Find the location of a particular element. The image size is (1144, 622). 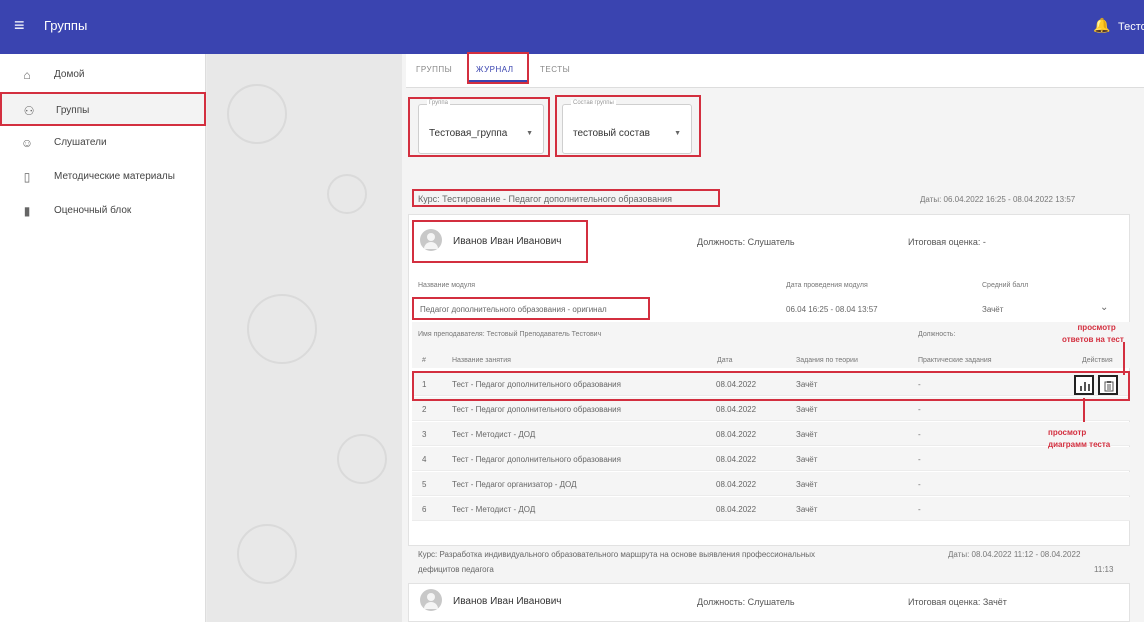

lesson-date-header: Дата is located at coordinates (725, 360).